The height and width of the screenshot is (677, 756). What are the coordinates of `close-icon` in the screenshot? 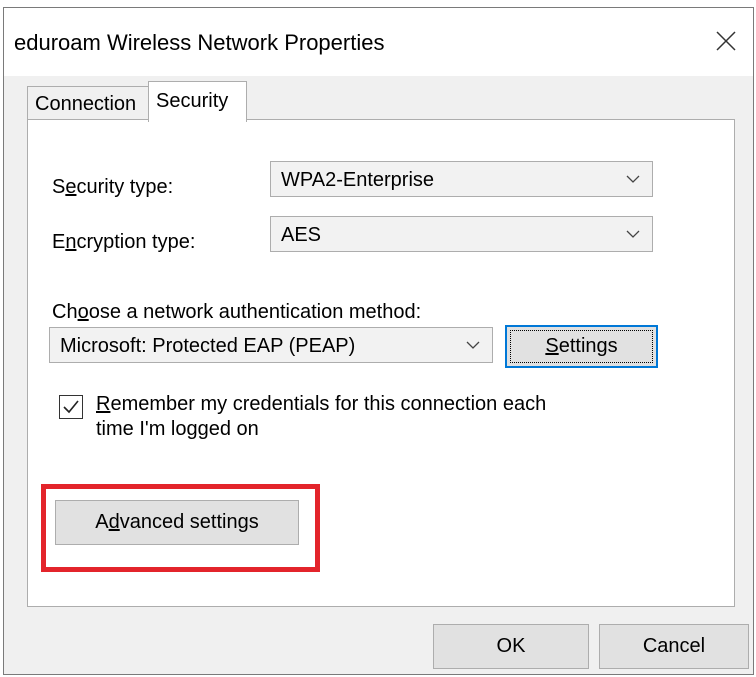 It's located at (726, 41).